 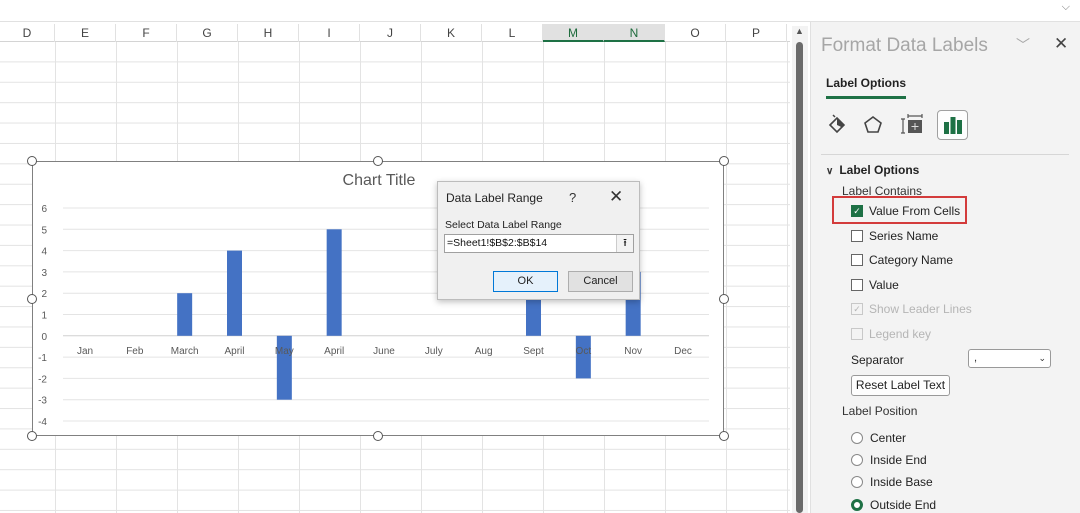 I want to click on radio-outside-end: Outside End, so click(x=893, y=505).